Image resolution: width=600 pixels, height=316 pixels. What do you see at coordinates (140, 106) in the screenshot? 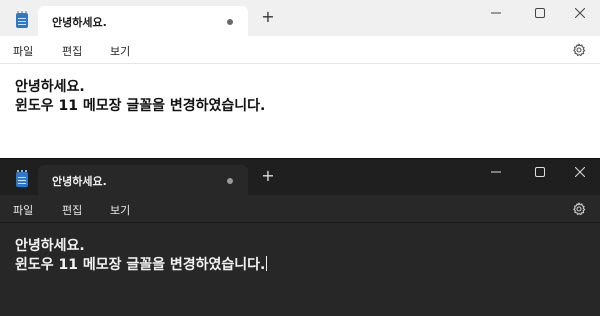
I see `editor-line: 윈도우 11 메모장 글꼴을 변경하였습니다.` at bounding box center [140, 106].